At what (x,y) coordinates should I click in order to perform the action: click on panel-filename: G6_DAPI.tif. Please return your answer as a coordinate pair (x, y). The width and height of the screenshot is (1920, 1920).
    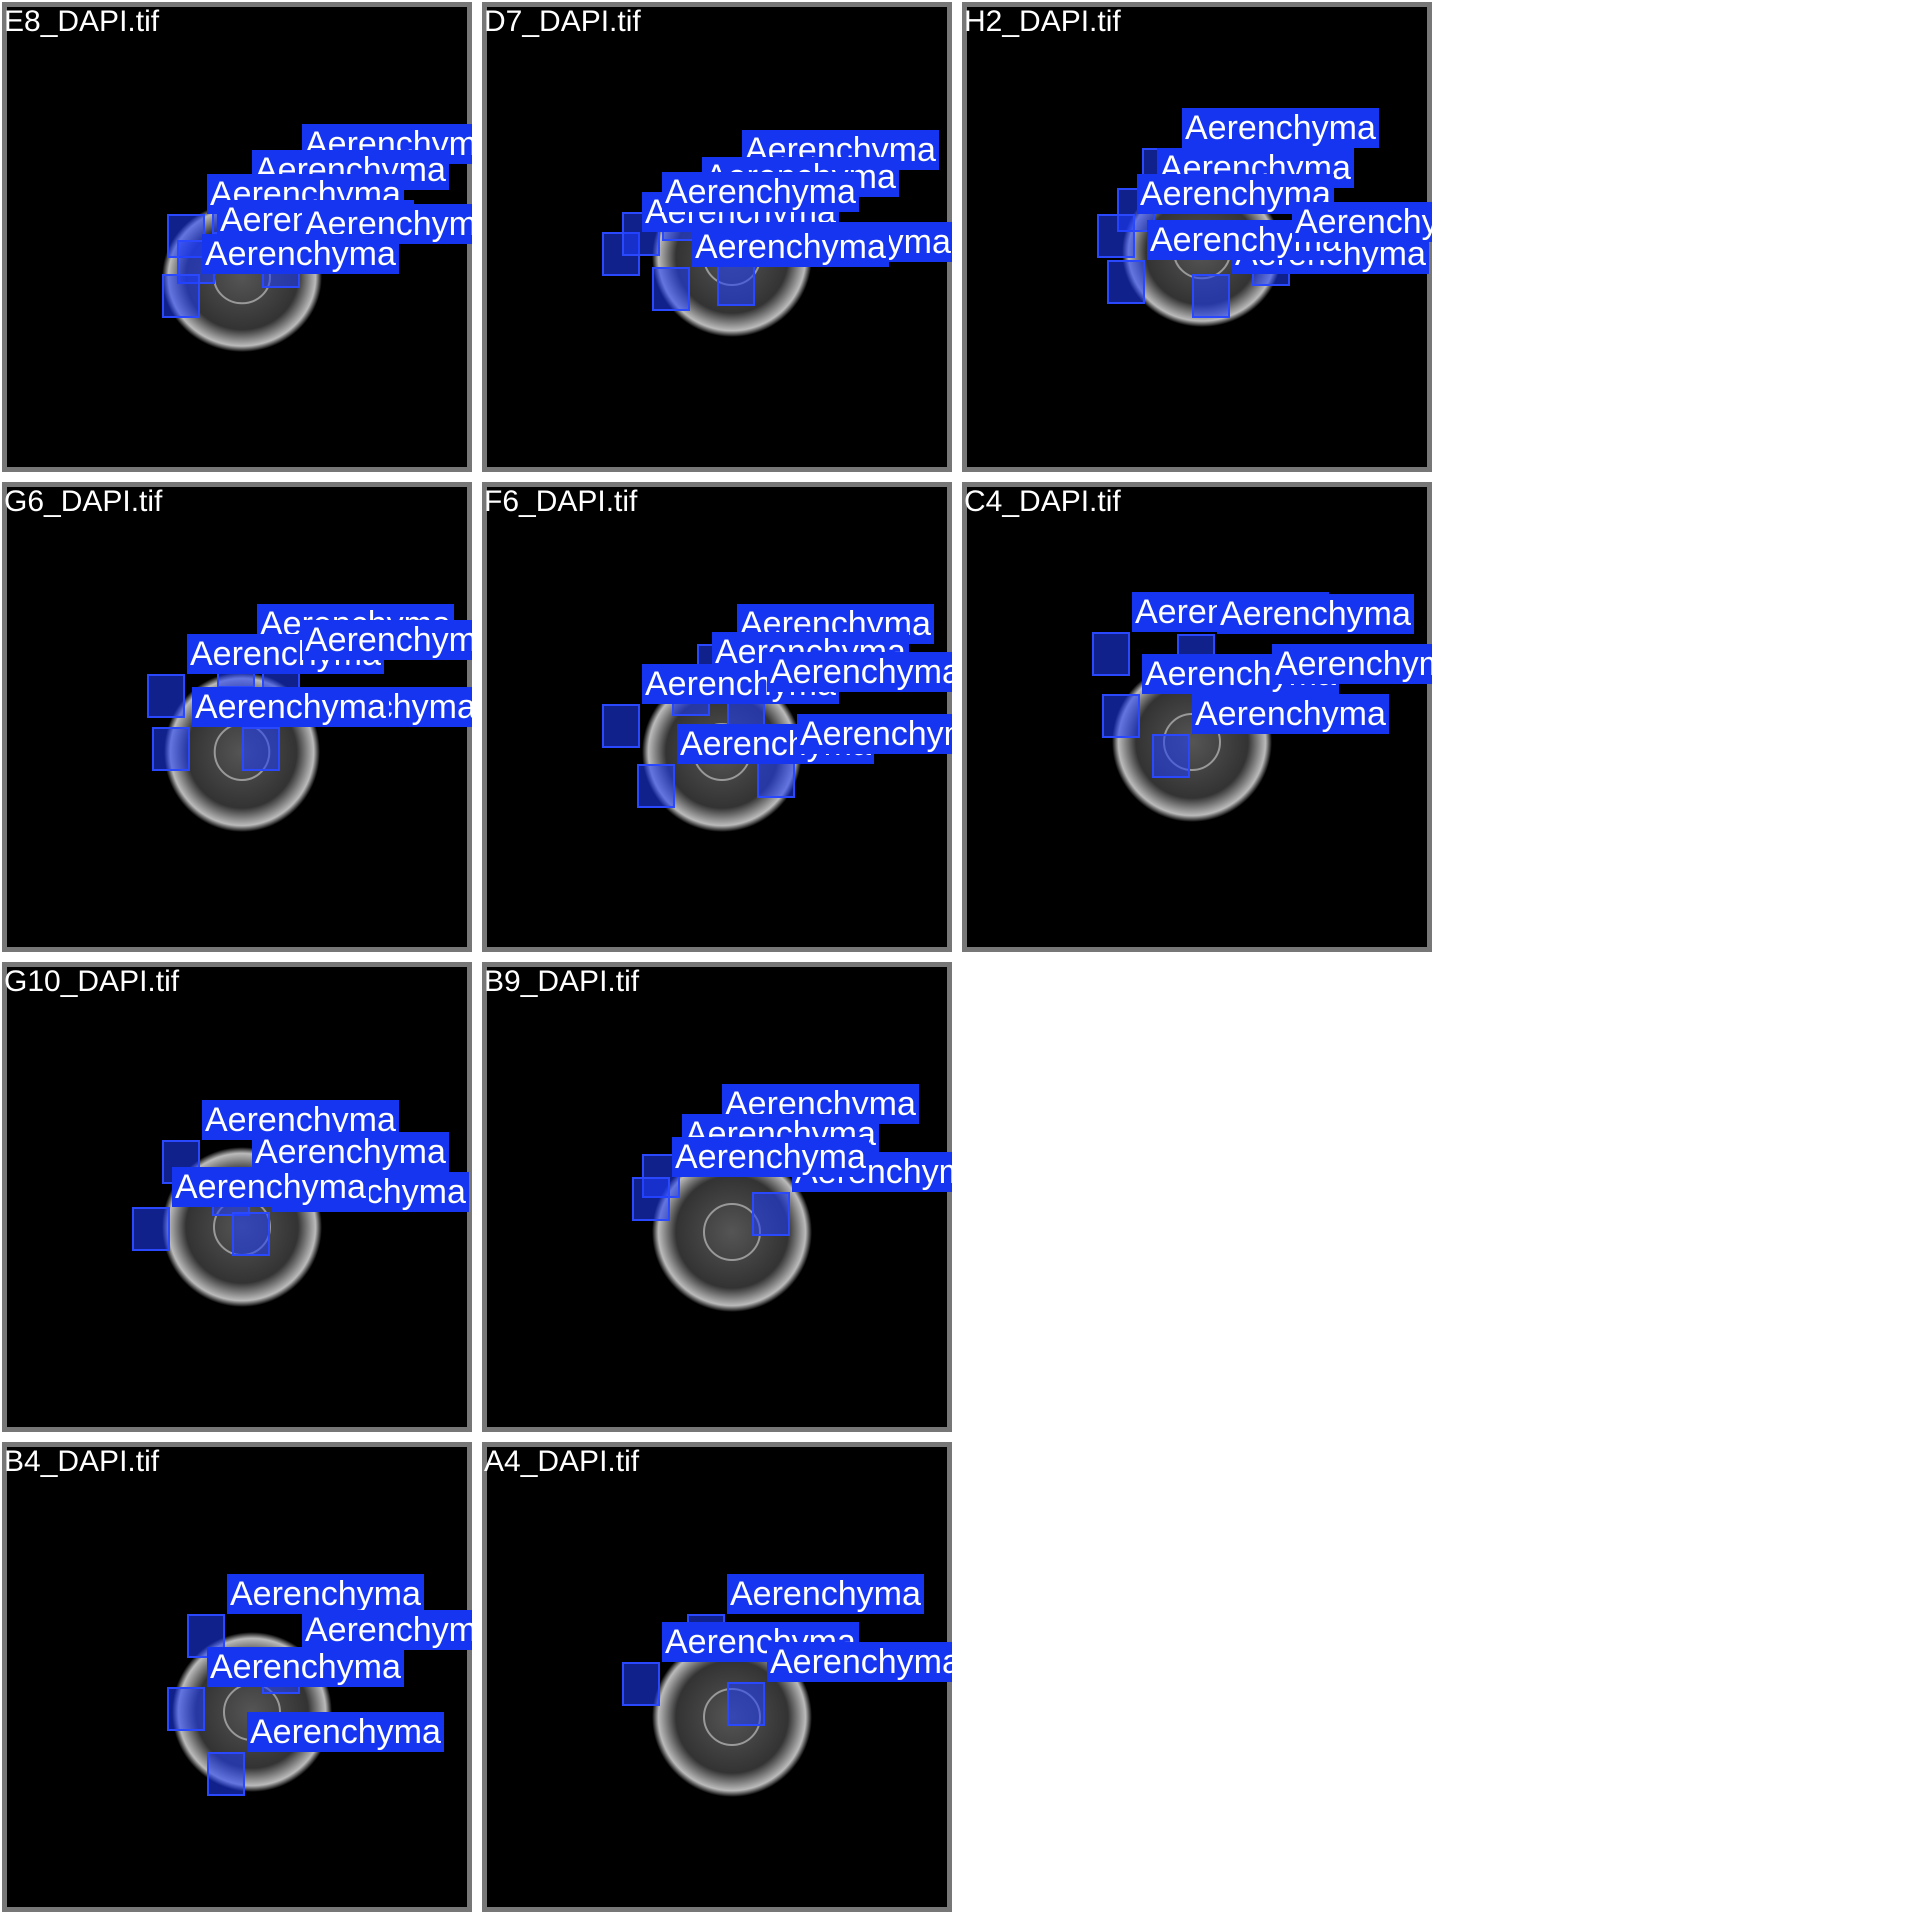
    Looking at the image, I should click on (83, 501).